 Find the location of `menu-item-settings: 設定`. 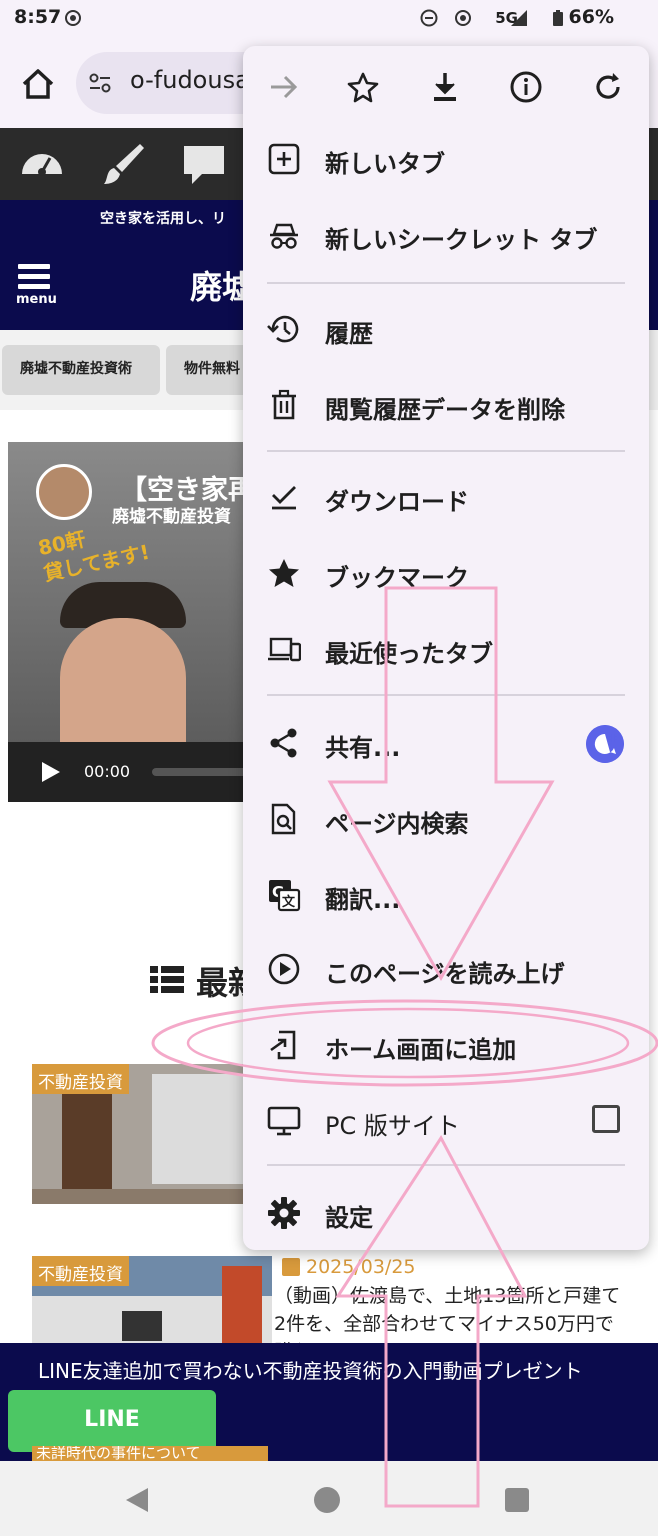

menu-item-settings: 設定 is located at coordinates (446, 1212).